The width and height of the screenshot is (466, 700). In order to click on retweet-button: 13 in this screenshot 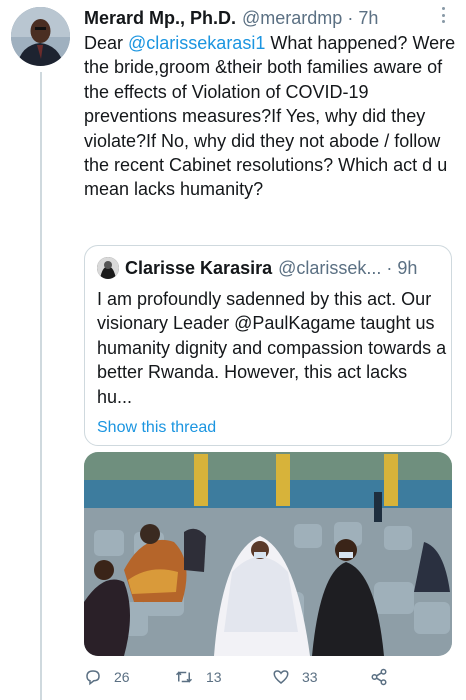, I will do `click(198, 677)`.